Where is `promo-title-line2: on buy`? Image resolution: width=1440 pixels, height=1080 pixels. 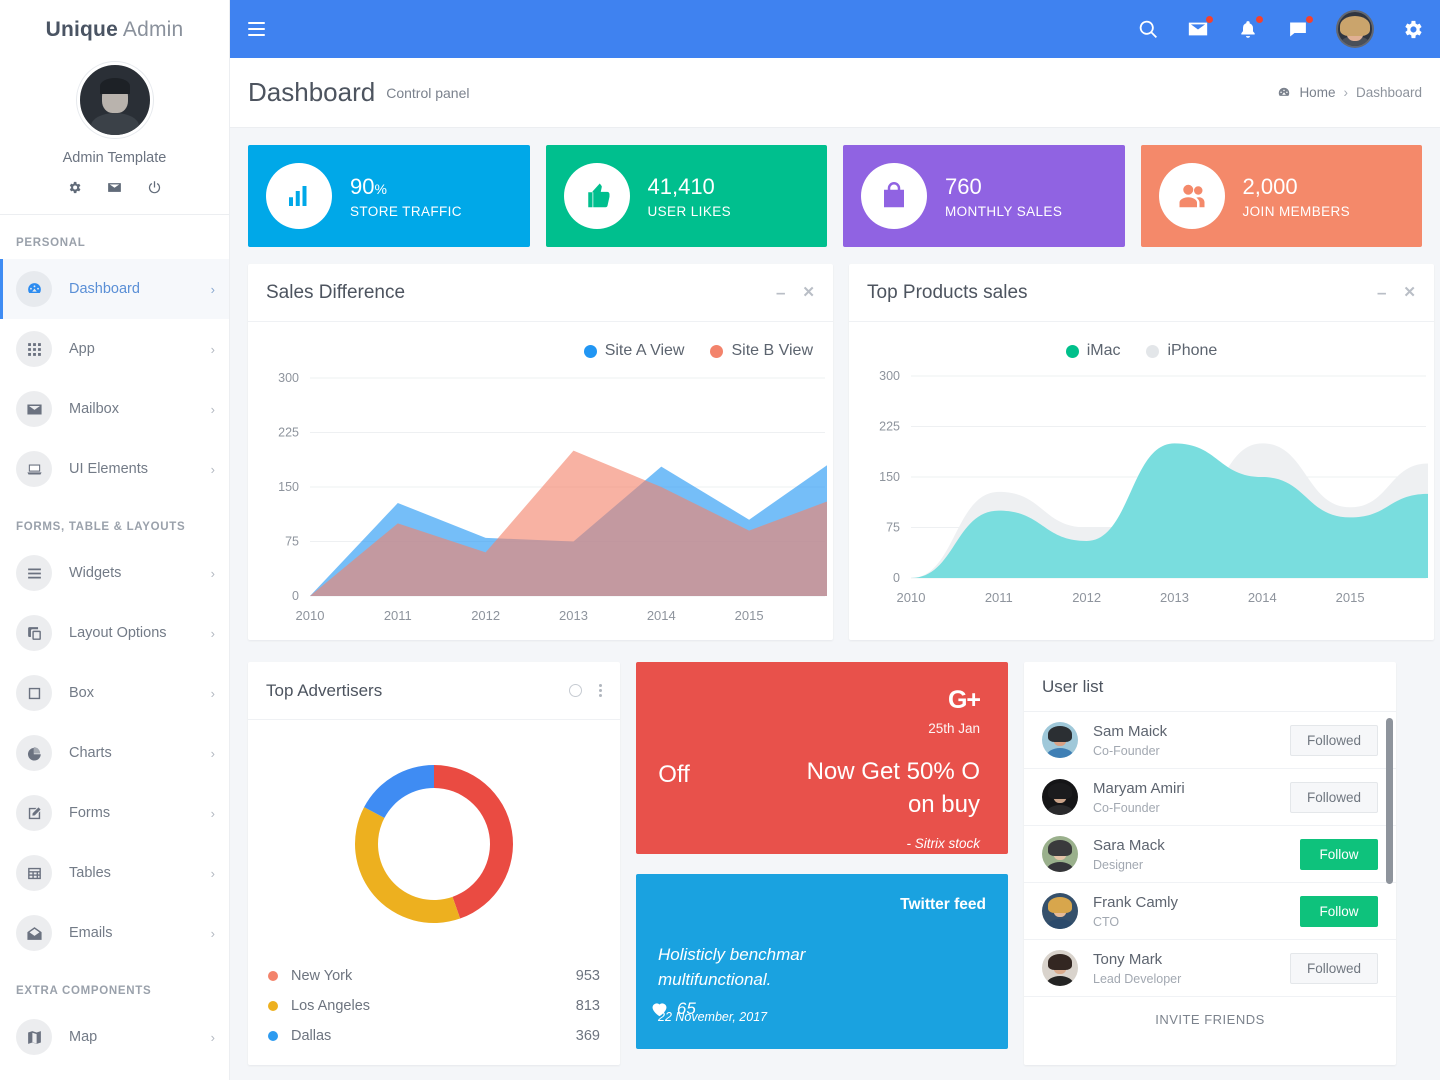
promo-title-line2: on buy is located at coordinates (943, 805).